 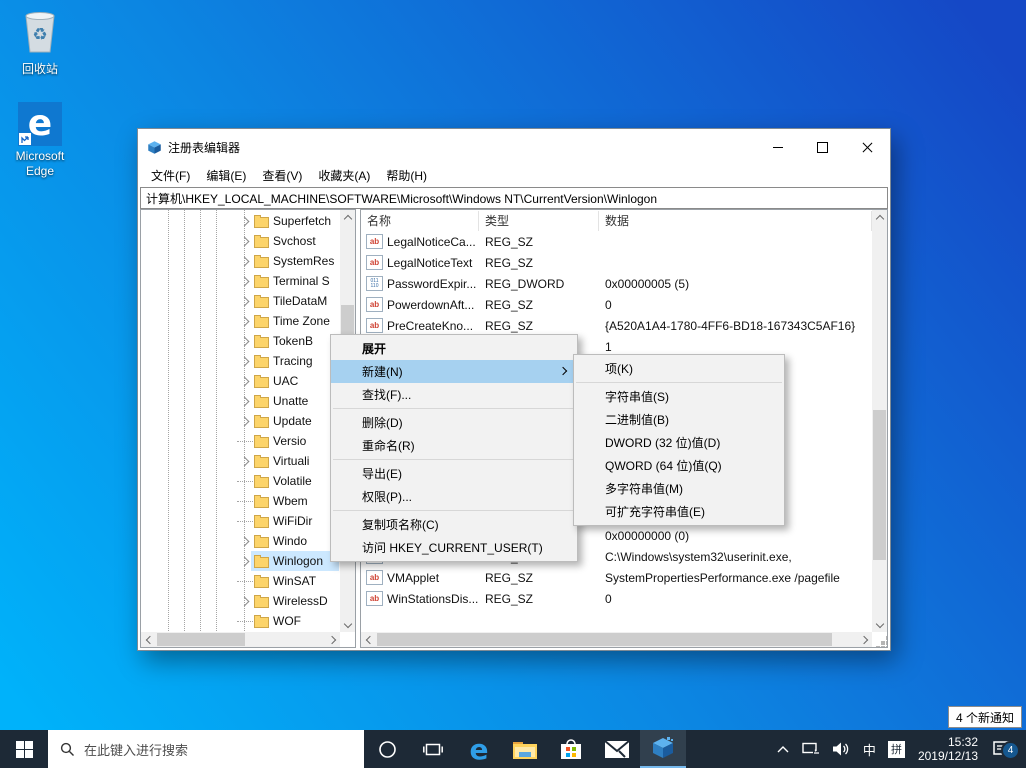 What do you see at coordinates (679, 511) in the screenshot?
I see `sub-expandable-string-value: 可扩充字符串值(E)` at bounding box center [679, 511].